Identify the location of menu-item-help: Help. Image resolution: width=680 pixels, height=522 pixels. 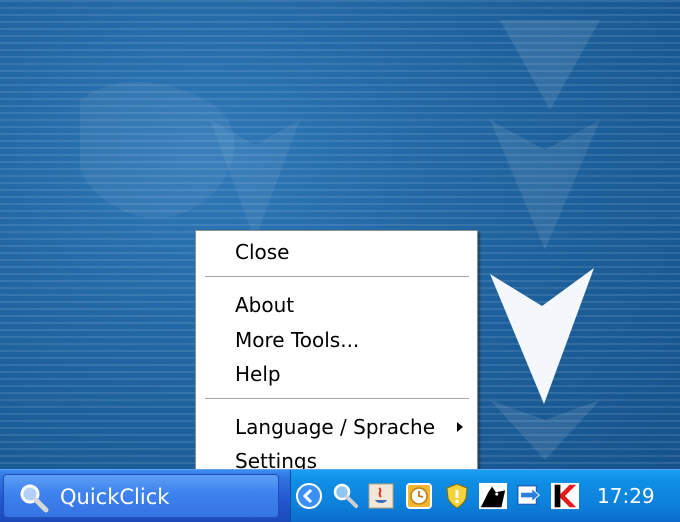
(336, 374).